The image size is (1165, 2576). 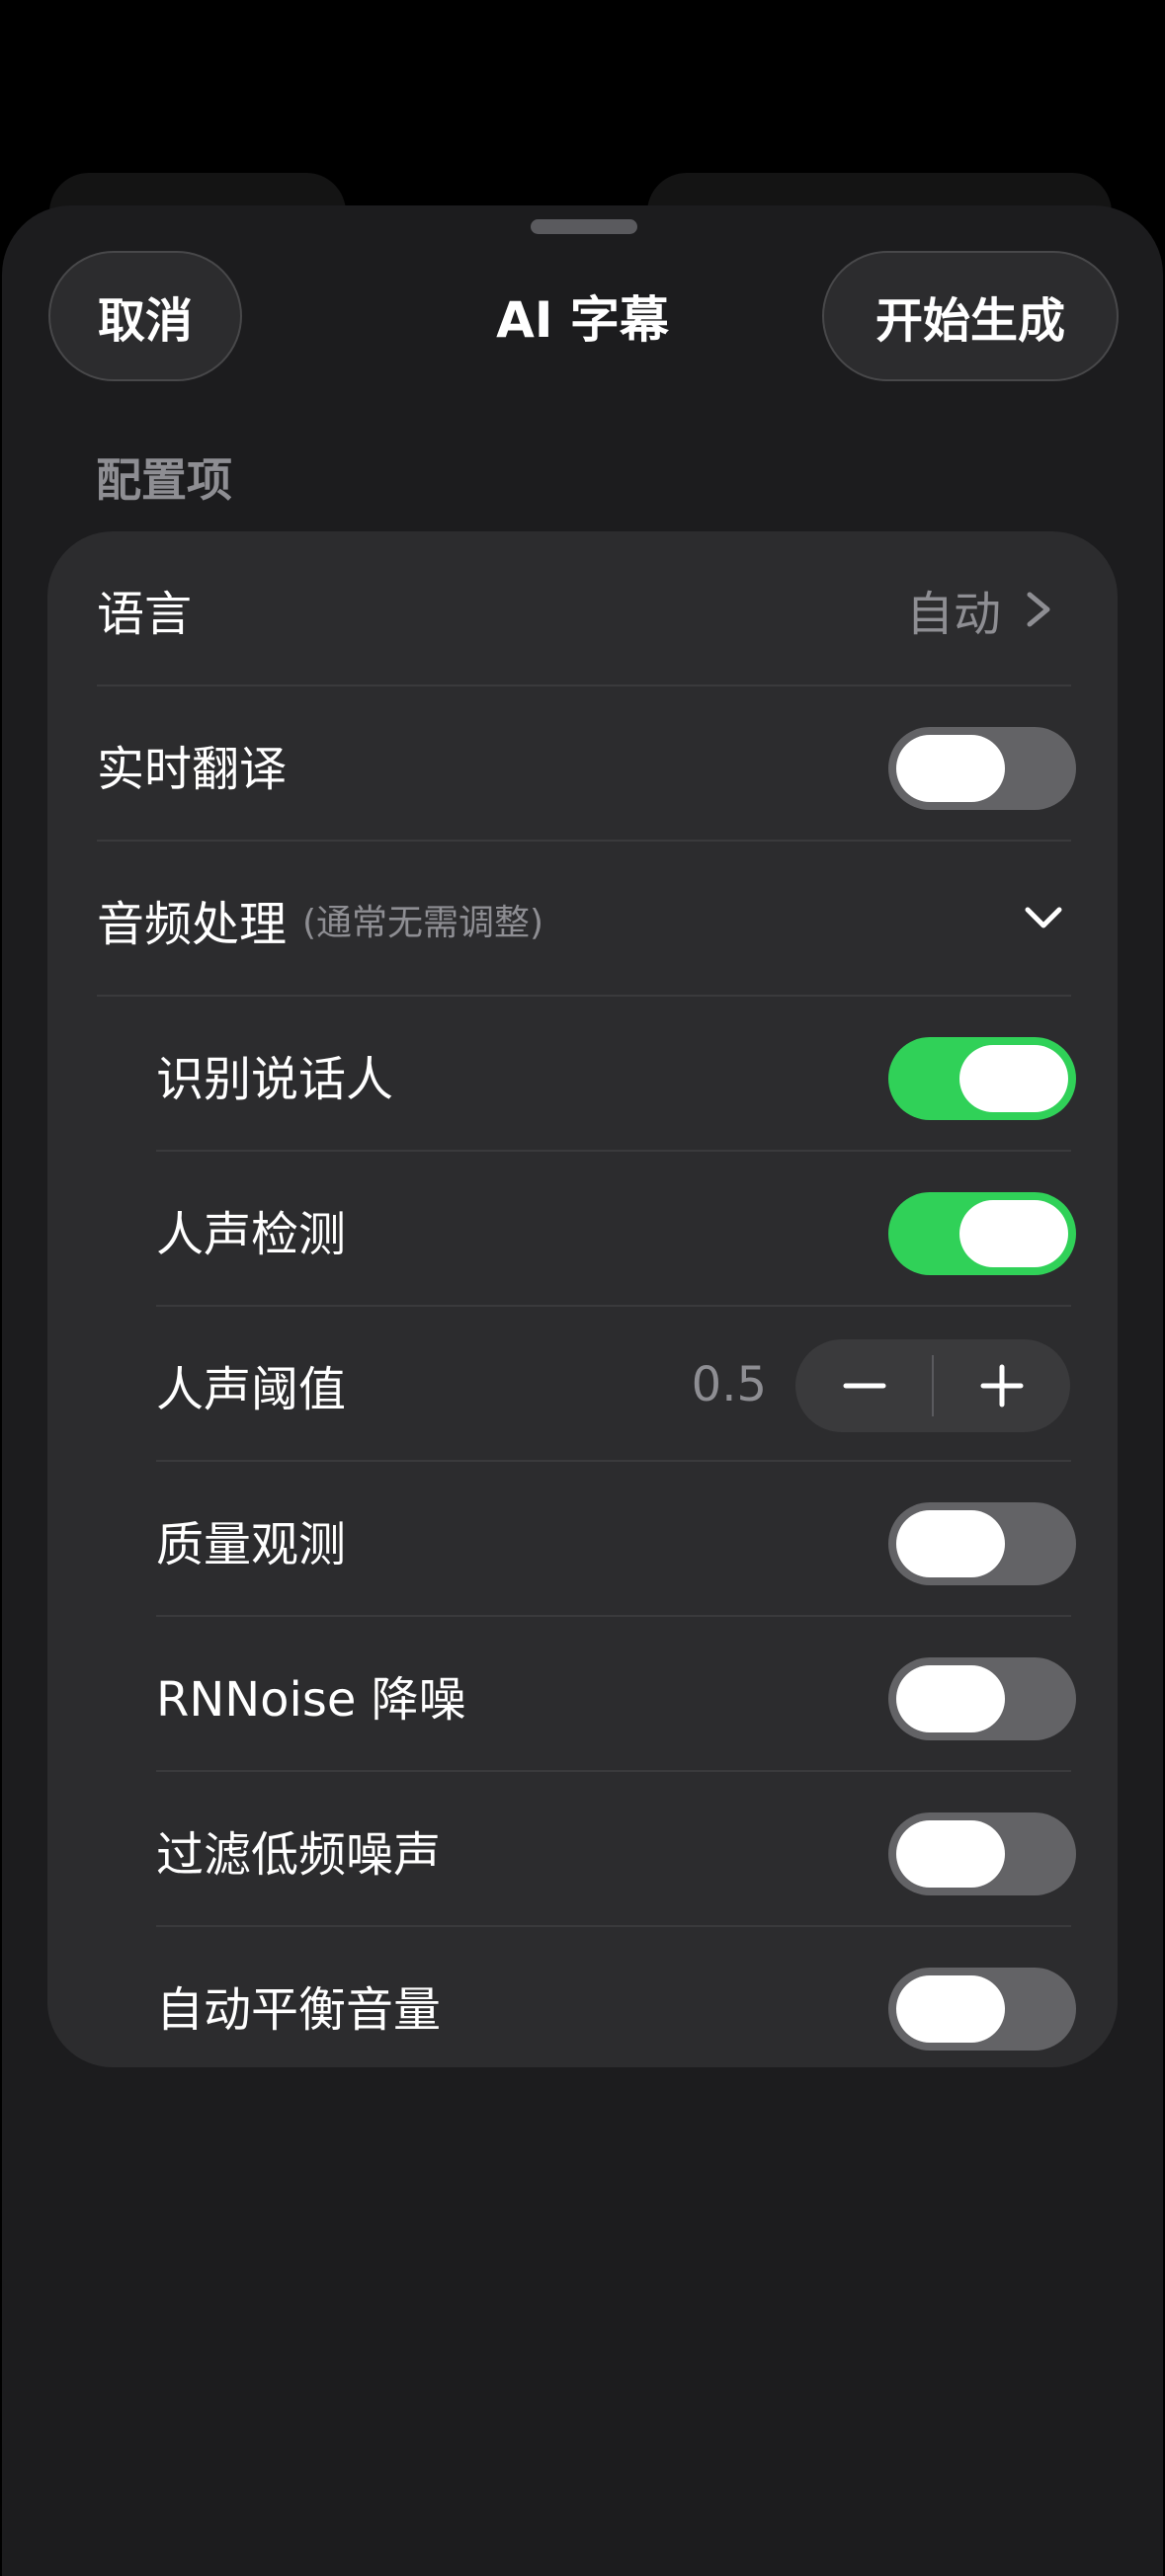 I want to click on speaker-diarization-toggle, so click(x=982, y=1078).